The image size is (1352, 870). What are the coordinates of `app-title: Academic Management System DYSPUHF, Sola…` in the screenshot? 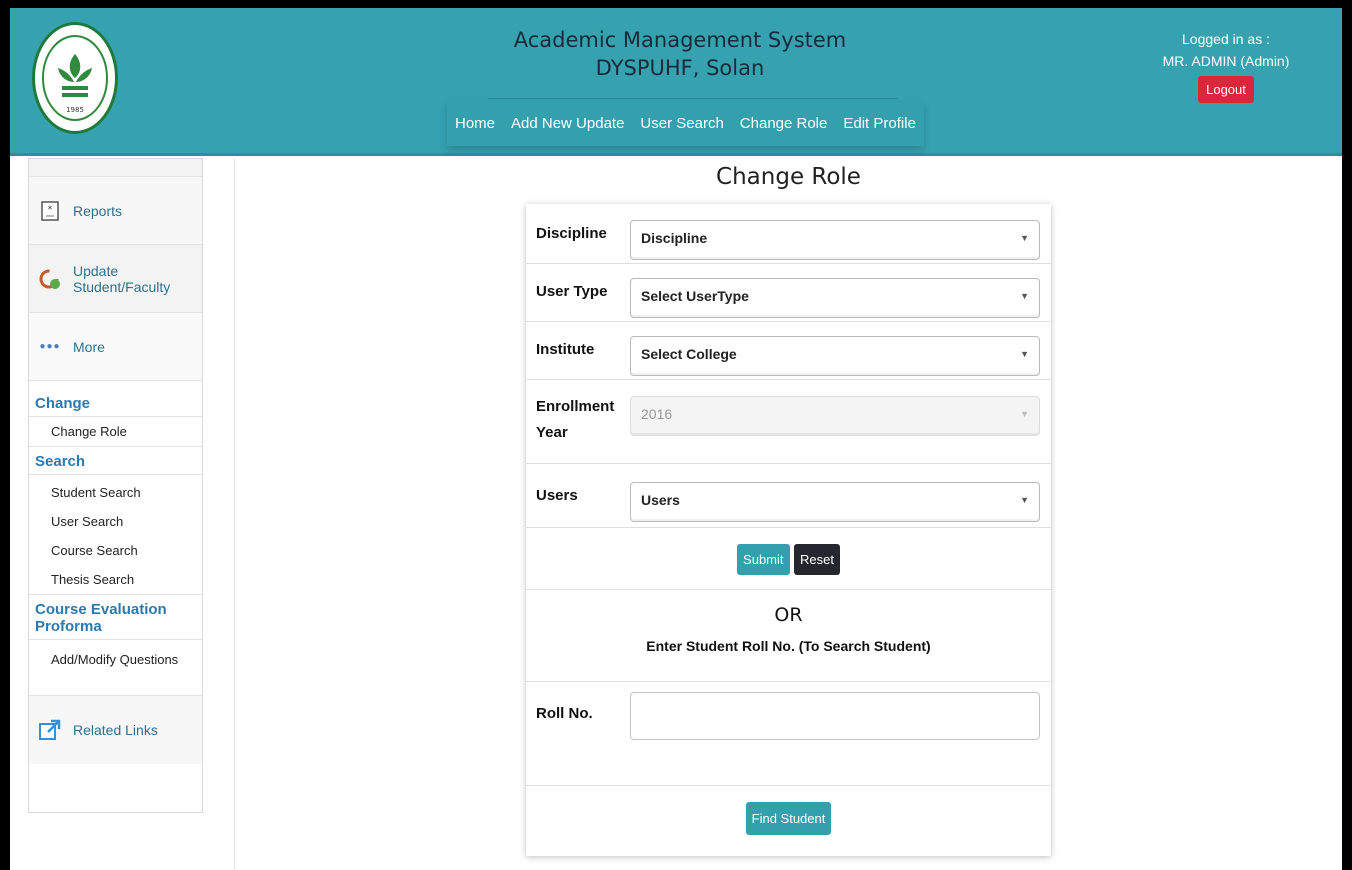 It's located at (680, 54).